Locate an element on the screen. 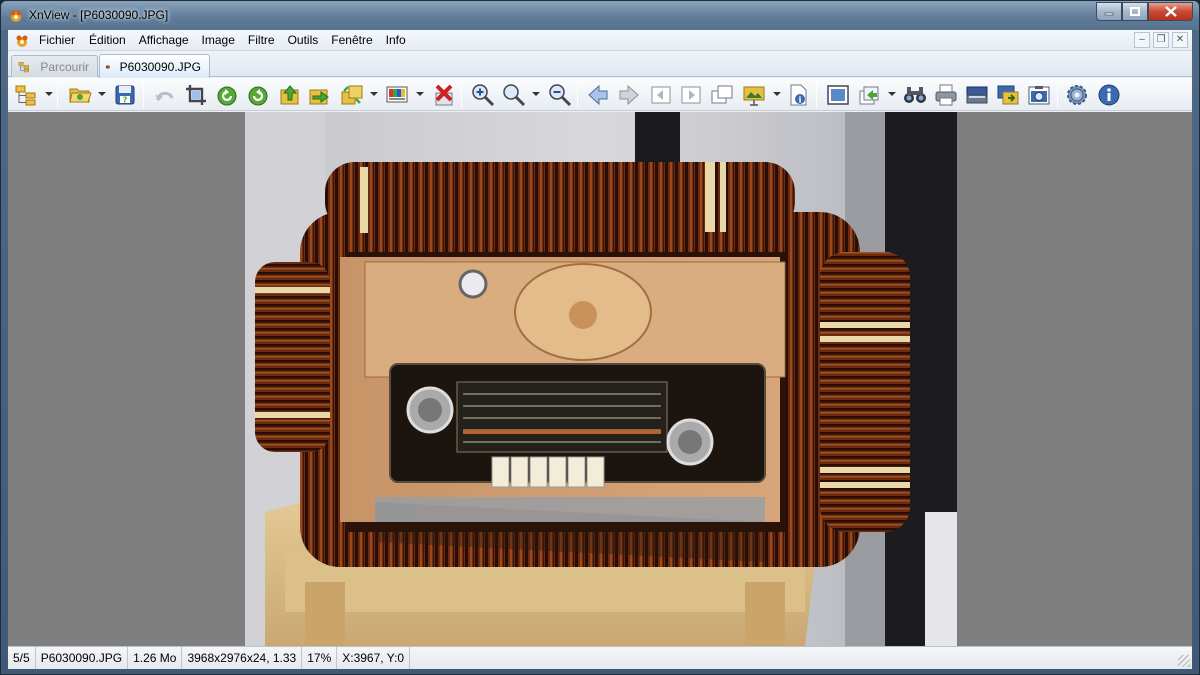  info-icon is located at coordinates (1109, 95).